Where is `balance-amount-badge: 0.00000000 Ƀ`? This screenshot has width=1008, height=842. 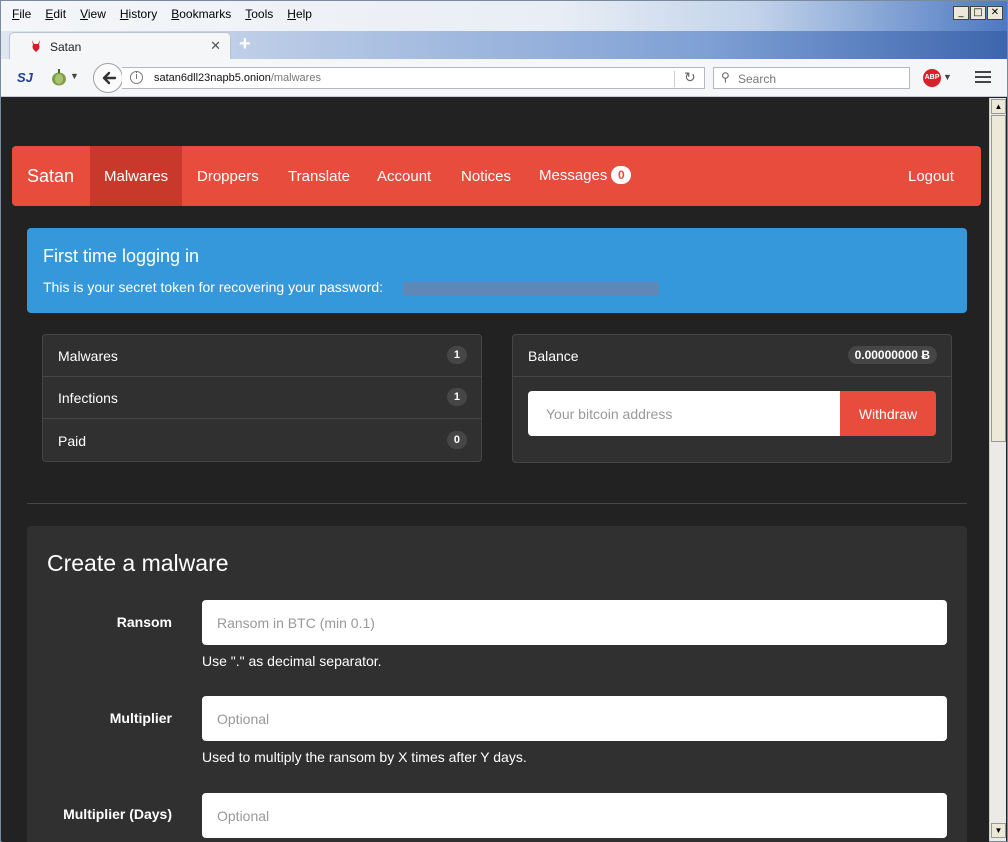 balance-amount-badge: 0.00000000 Ƀ is located at coordinates (892, 355).